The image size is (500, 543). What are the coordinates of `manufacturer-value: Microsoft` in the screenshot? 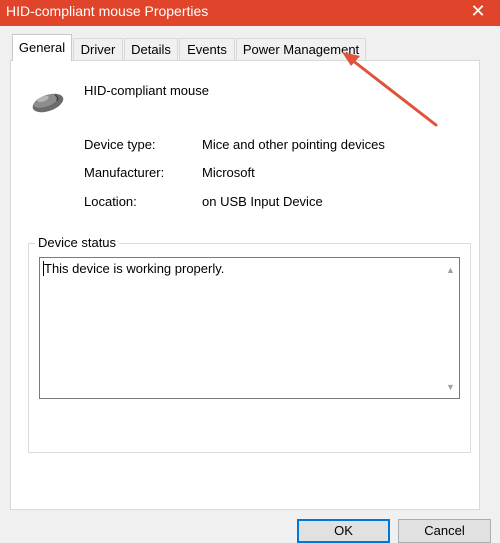 It's located at (228, 172).